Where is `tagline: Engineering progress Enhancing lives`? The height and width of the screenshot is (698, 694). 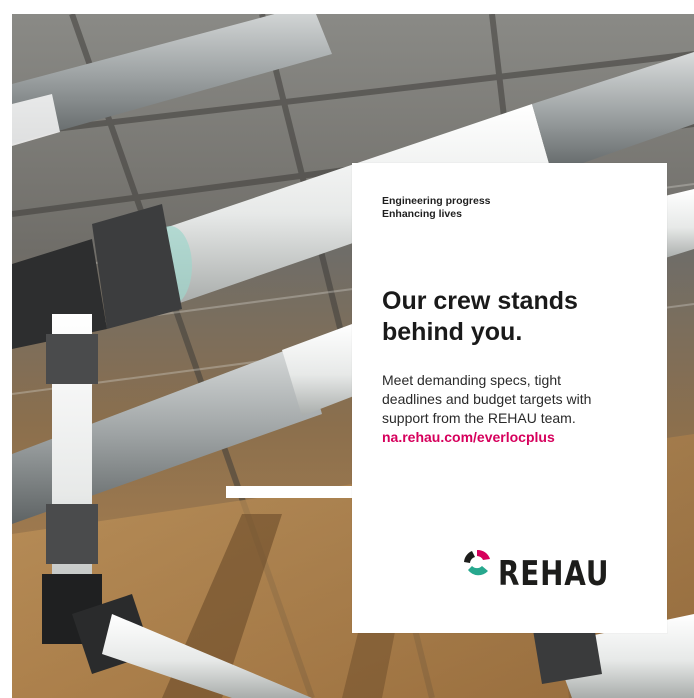 tagline: Engineering progress Enhancing lives is located at coordinates (436, 208).